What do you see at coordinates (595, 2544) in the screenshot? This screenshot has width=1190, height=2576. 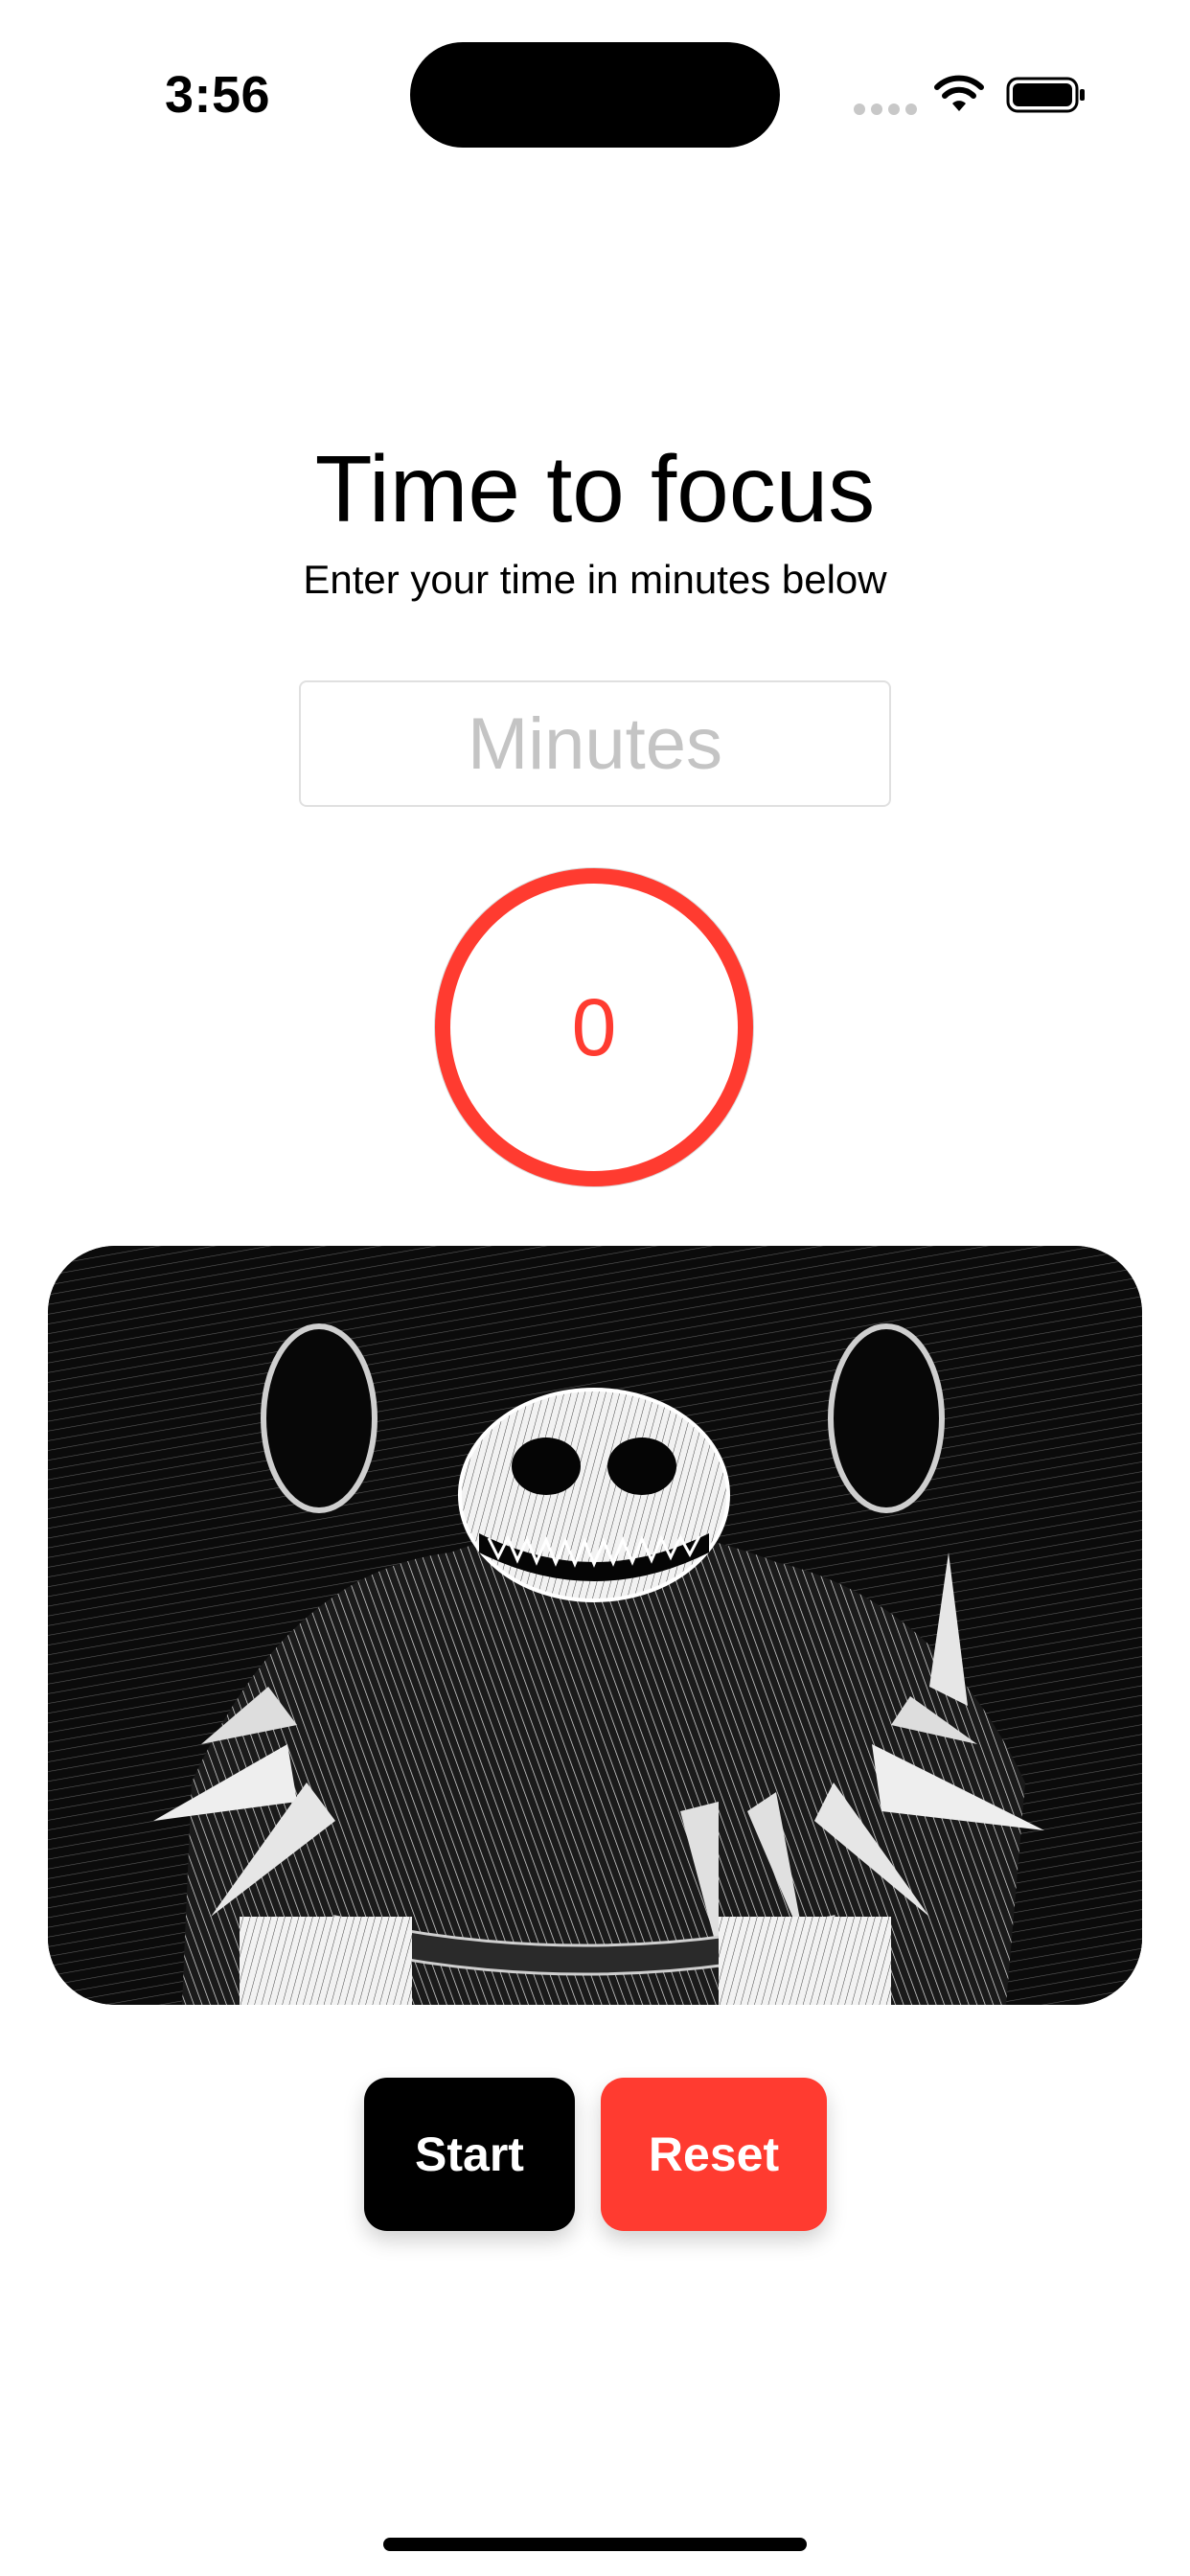 I see `home-indicator` at bounding box center [595, 2544].